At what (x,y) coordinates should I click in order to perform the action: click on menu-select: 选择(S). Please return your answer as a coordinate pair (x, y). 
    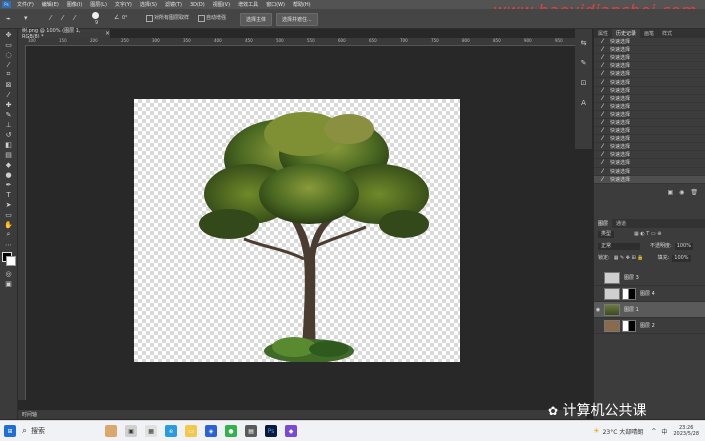
    Looking at the image, I should click on (148, 4).